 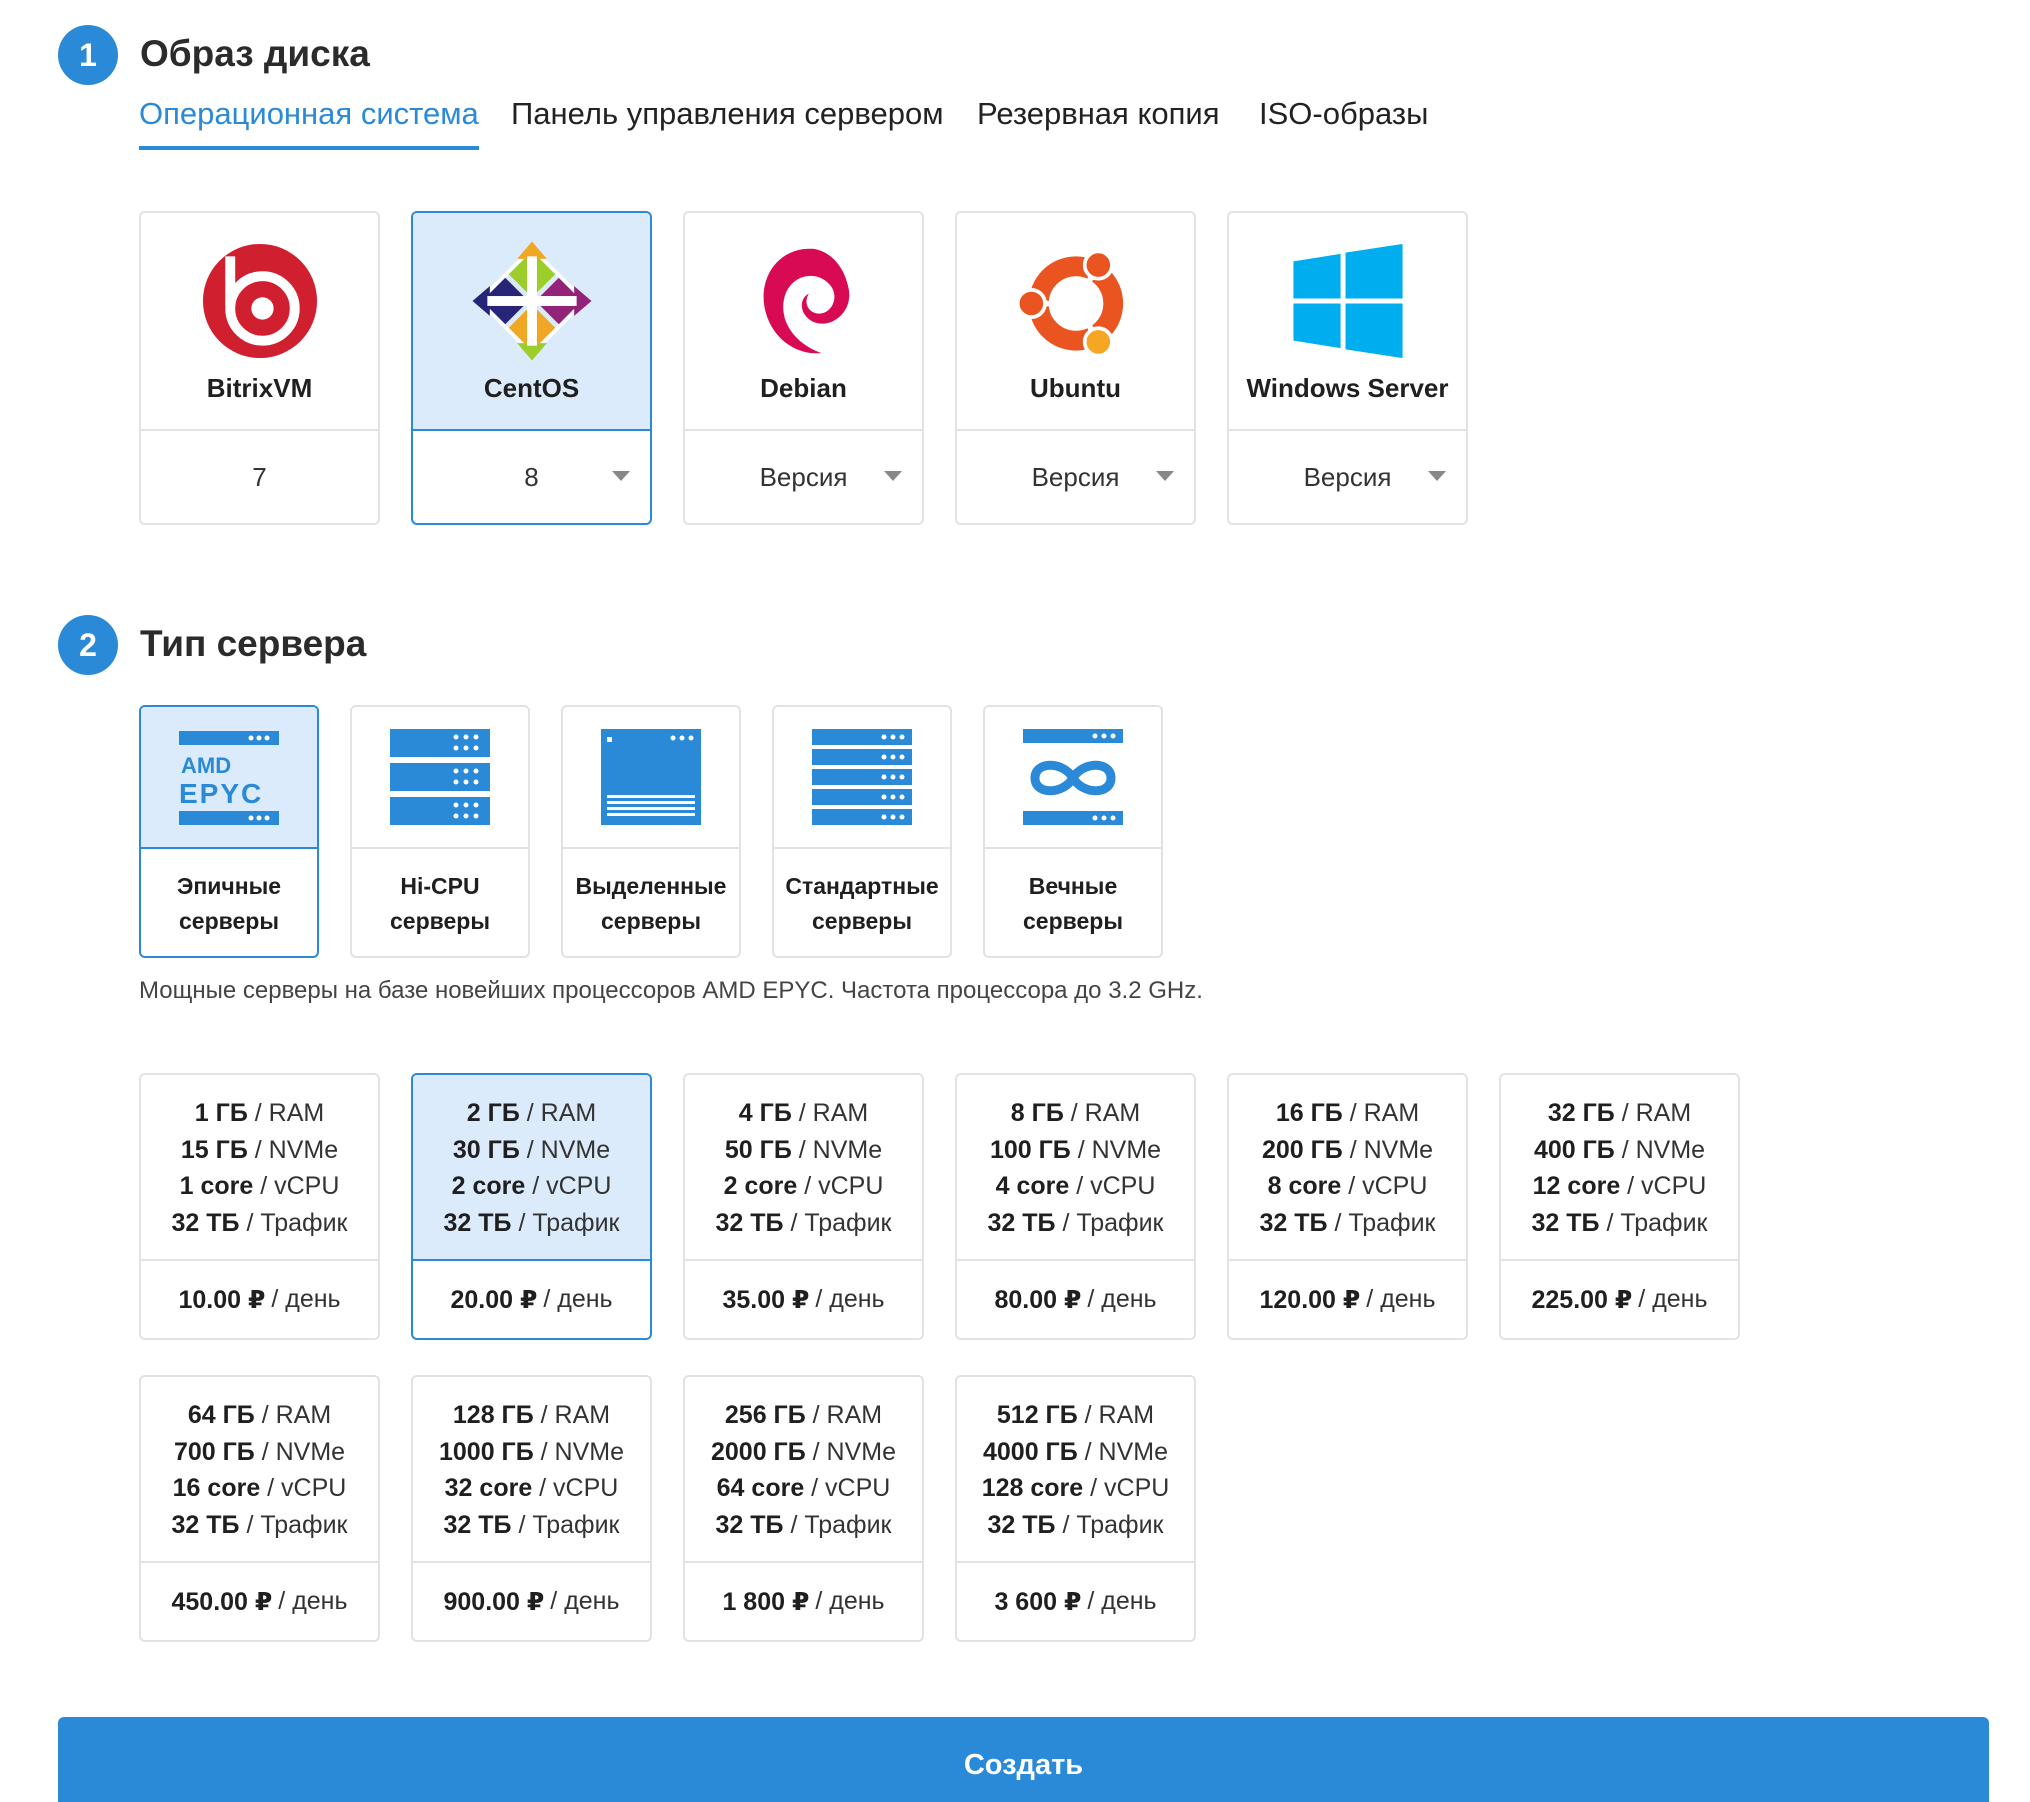 What do you see at coordinates (651, 831) in the screenshot?
I see `server-type-dedicated: Выделенные серверы` at bounding box center [651, 831].